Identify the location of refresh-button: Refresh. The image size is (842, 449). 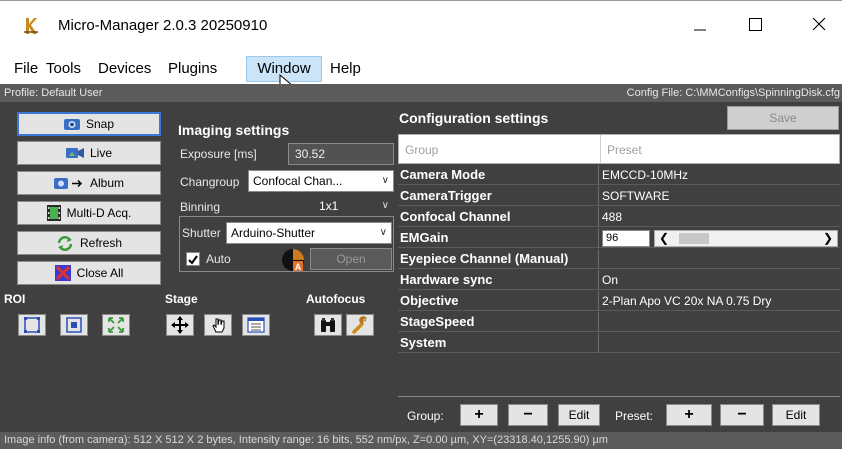
(89, 243).